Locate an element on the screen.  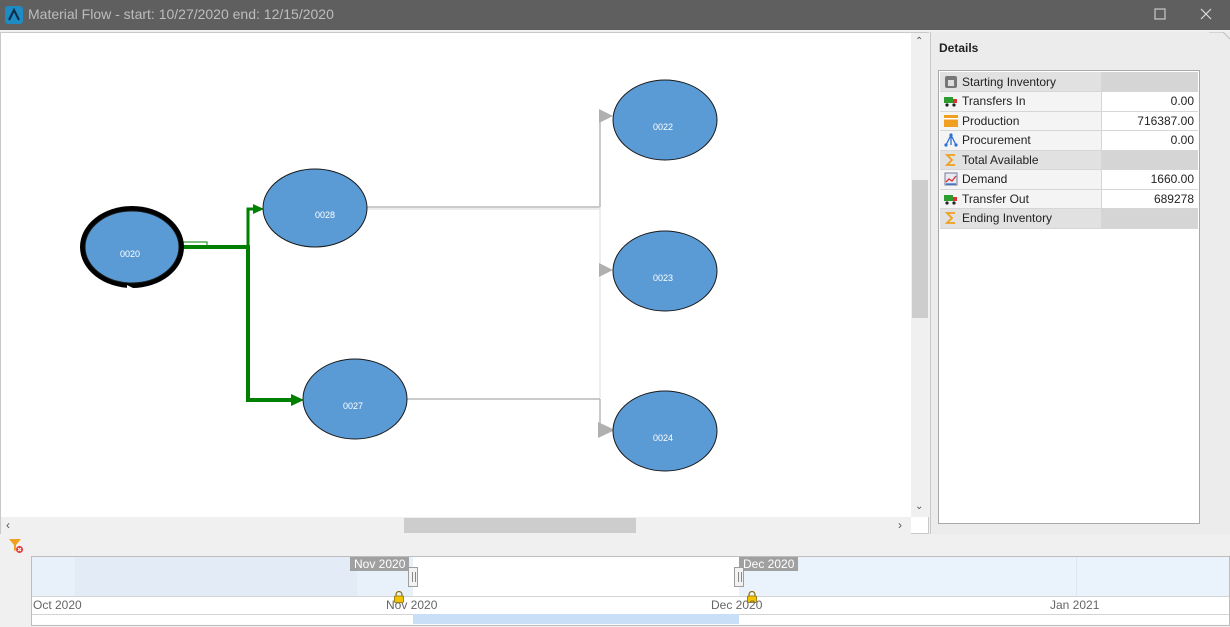
details-row-transfers-in: Transfers In 0.00 is located at coordinates (1069, 101).